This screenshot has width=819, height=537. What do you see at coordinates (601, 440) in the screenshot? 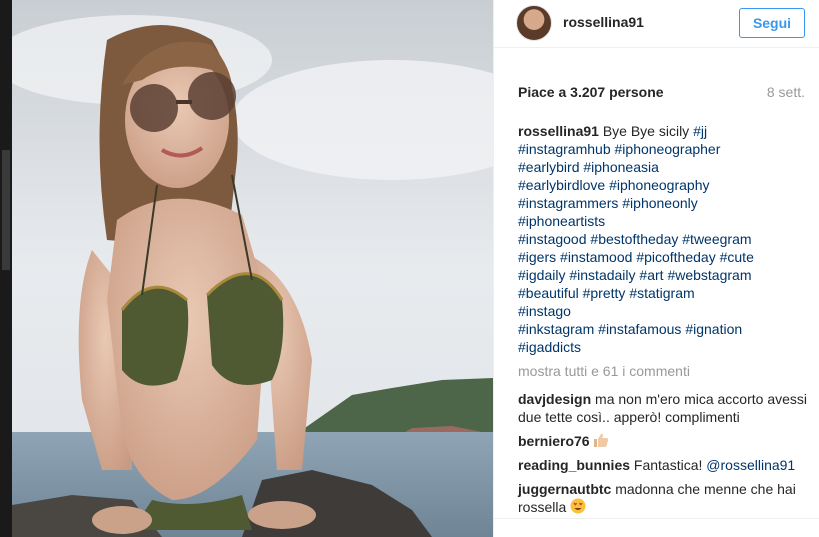
I see `thumbs-up-icon` at bounding box center [601, 440].